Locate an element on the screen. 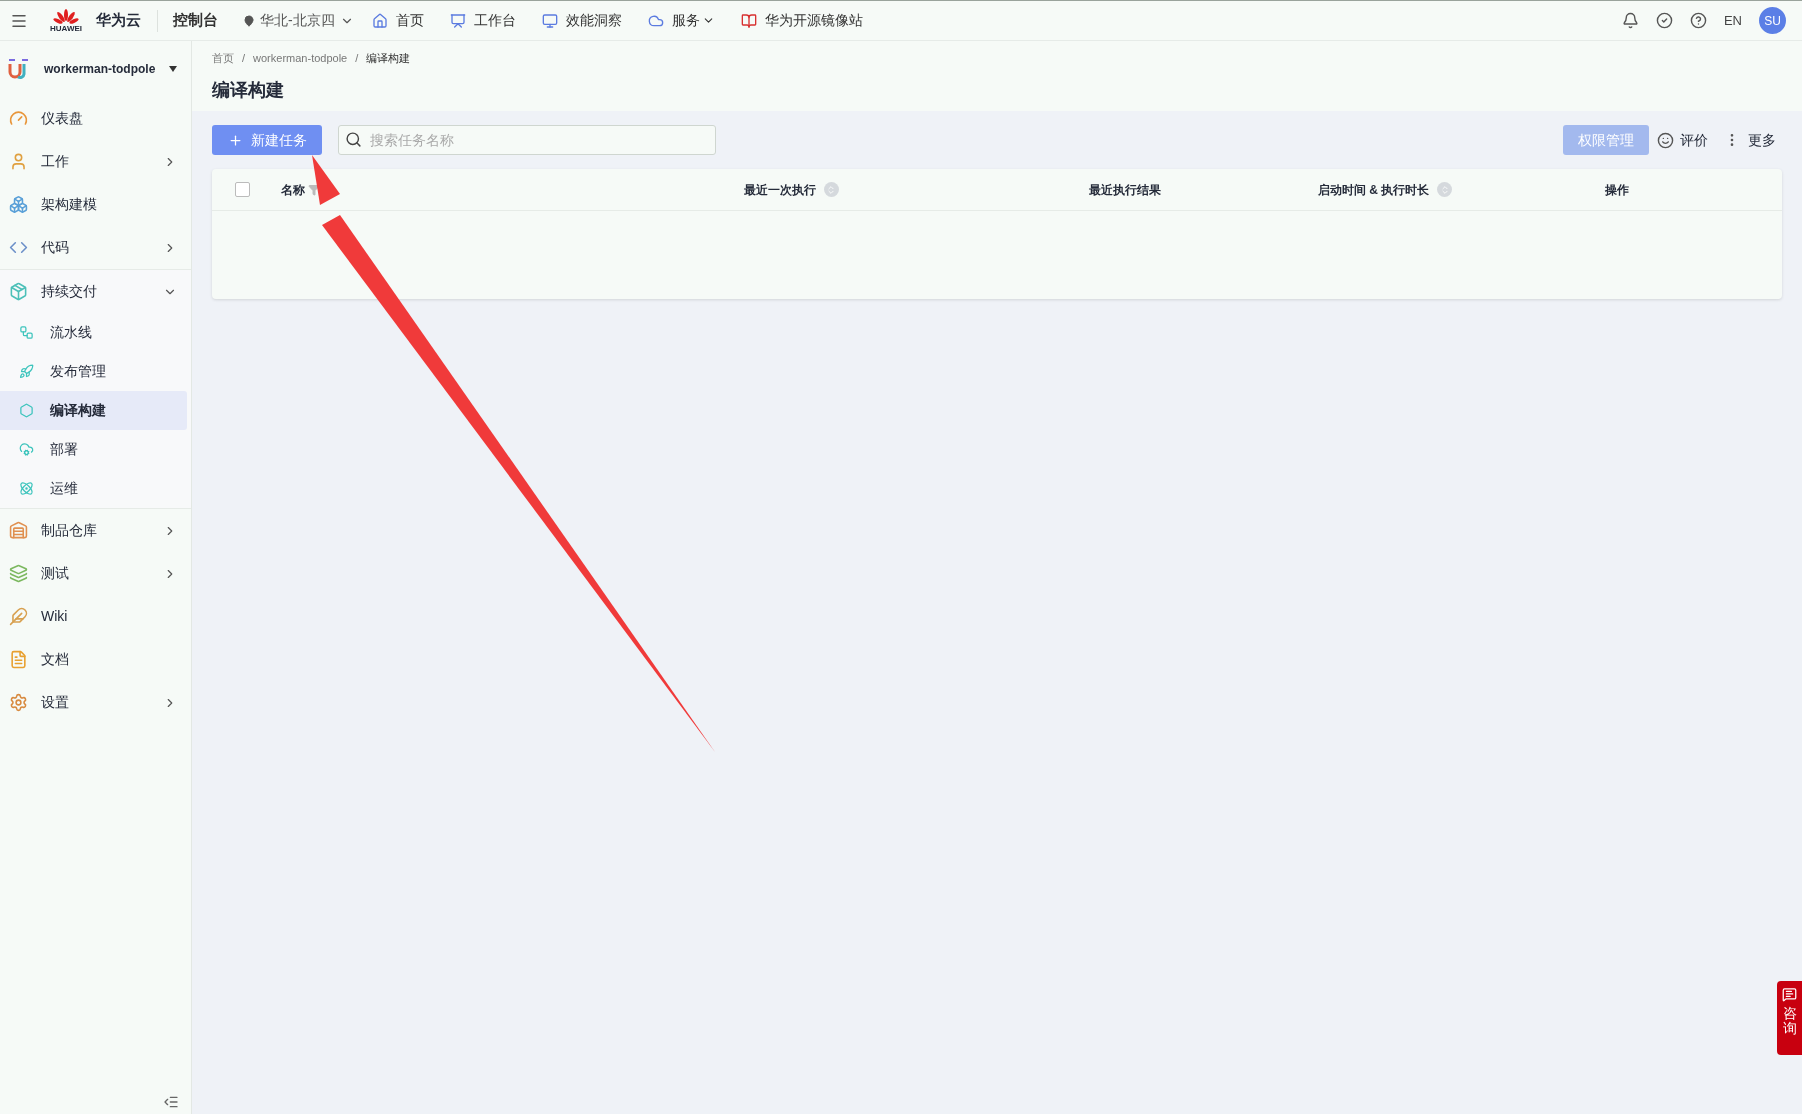 This screenshot has height=1114, width=1802. breadcrumb-link: workerman-todpole is located at coordinates (300, 58).